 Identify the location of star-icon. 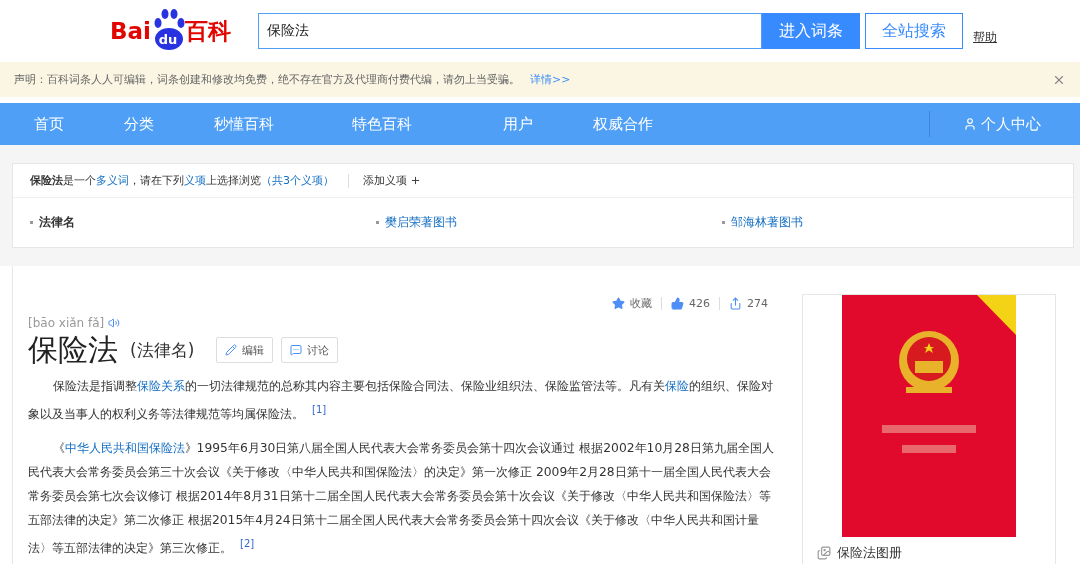
(618, 303).